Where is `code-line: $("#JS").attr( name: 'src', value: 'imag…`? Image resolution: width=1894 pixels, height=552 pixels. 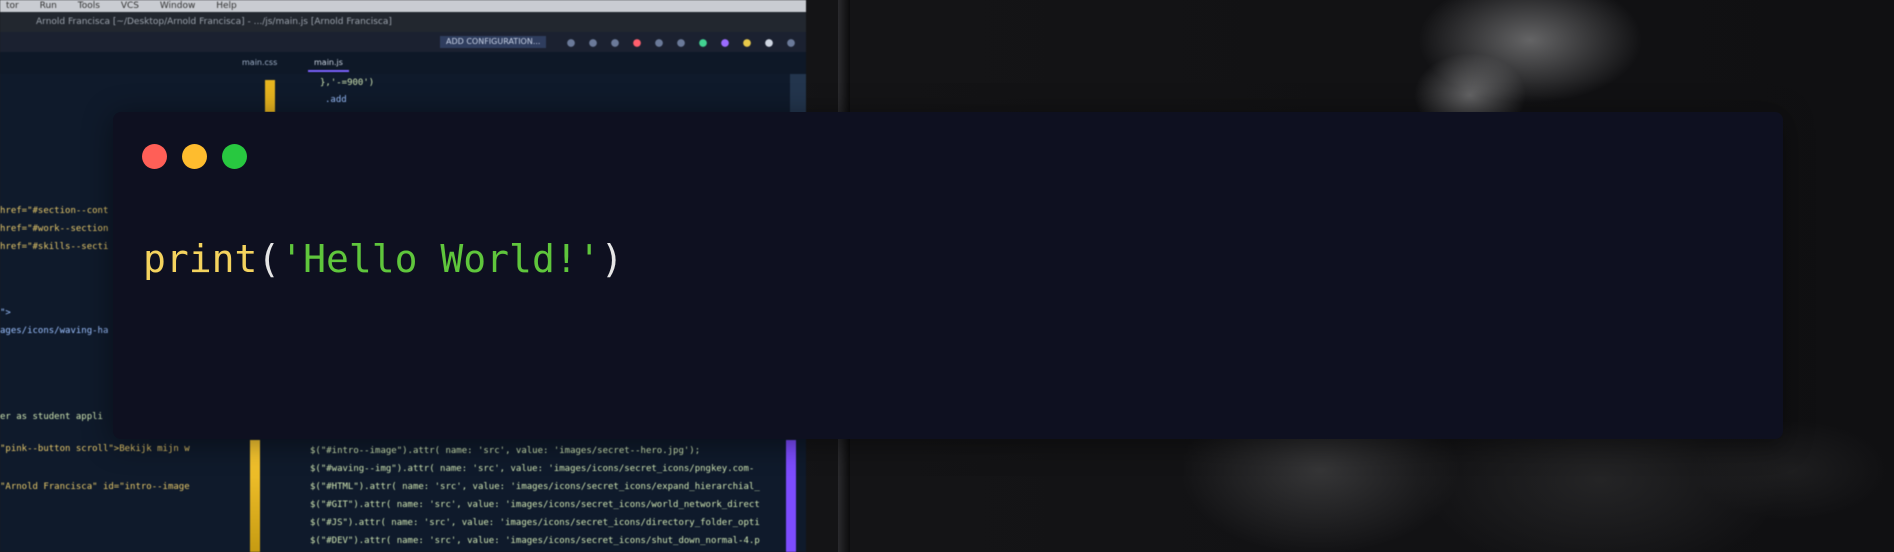 code-line: $("#JS").attr( name: 'src', value: 'imag… is located at coordinates (535, 523).